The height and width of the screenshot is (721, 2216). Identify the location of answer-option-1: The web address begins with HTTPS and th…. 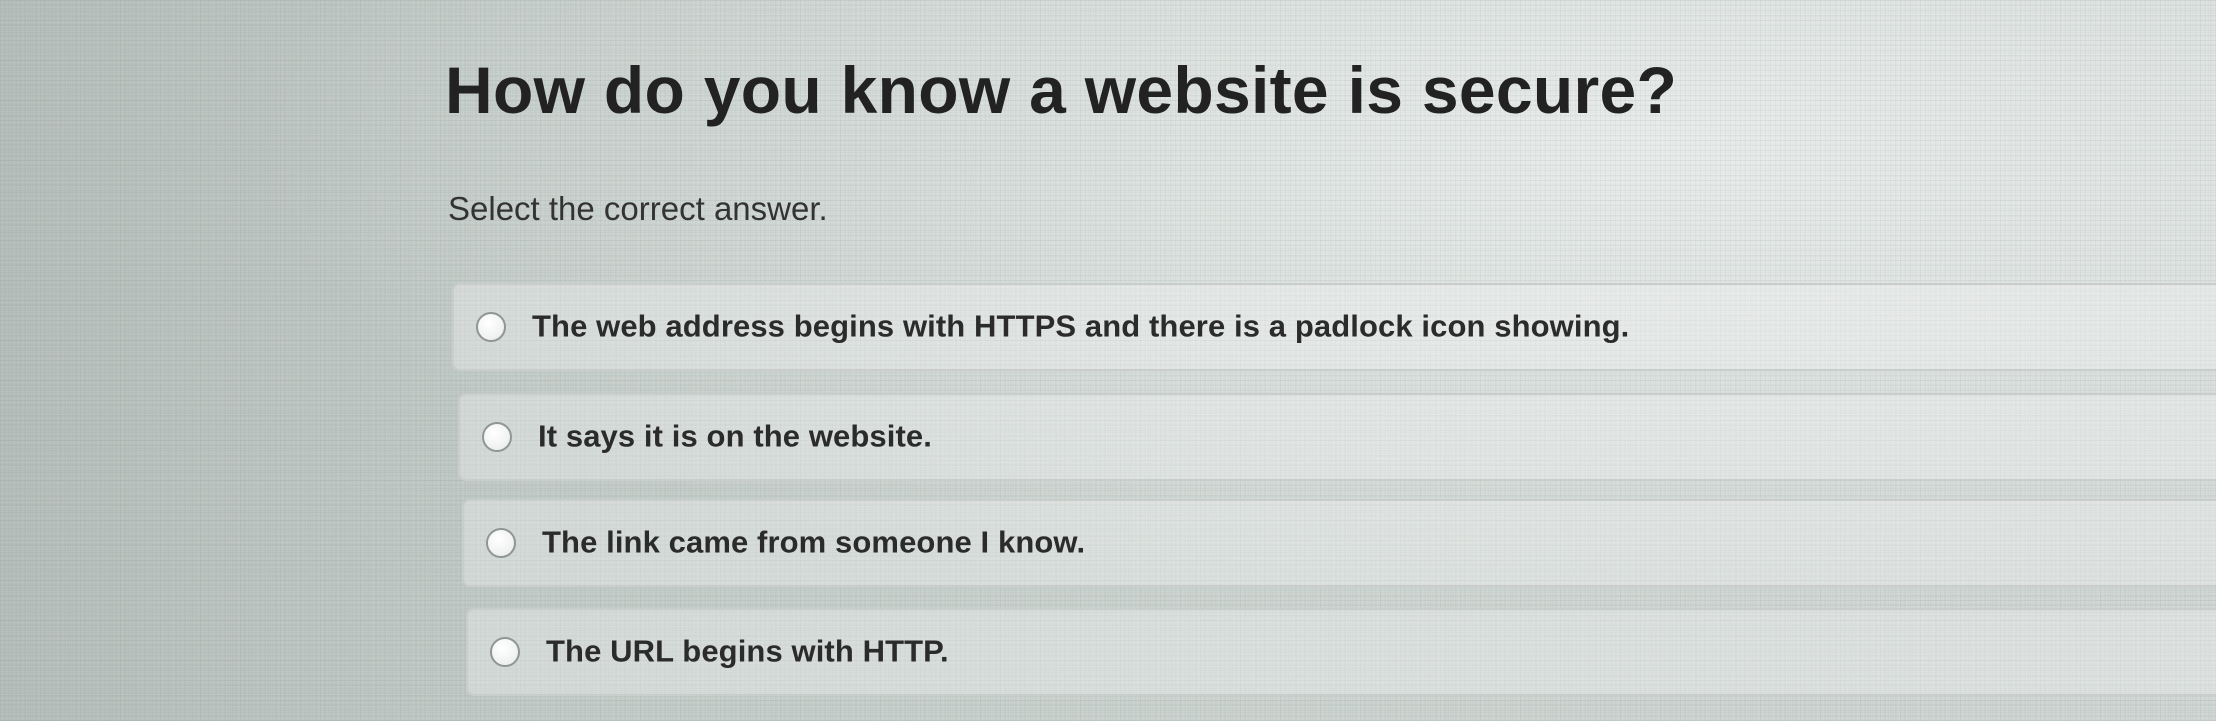
(1334, 327).